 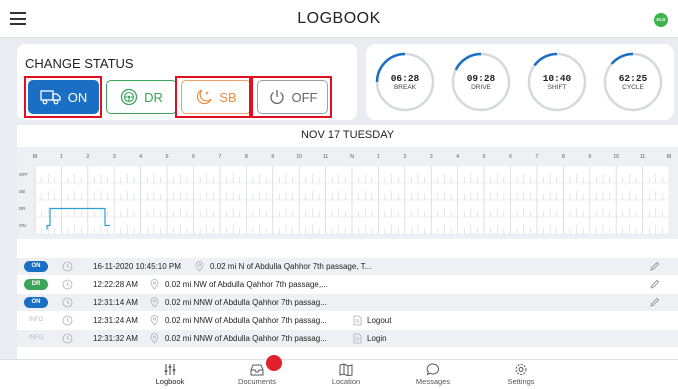 What do you see at coordinates (193, 157) in the screenshot?
I see `graph-hour-label: 6` at bounding box center [193, 157].